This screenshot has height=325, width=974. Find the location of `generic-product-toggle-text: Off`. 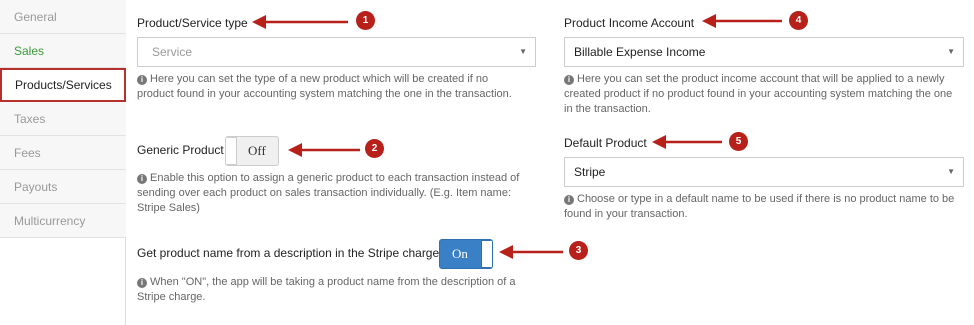

generic-product-toggle-text: Off is located at coordinates (257, 150).